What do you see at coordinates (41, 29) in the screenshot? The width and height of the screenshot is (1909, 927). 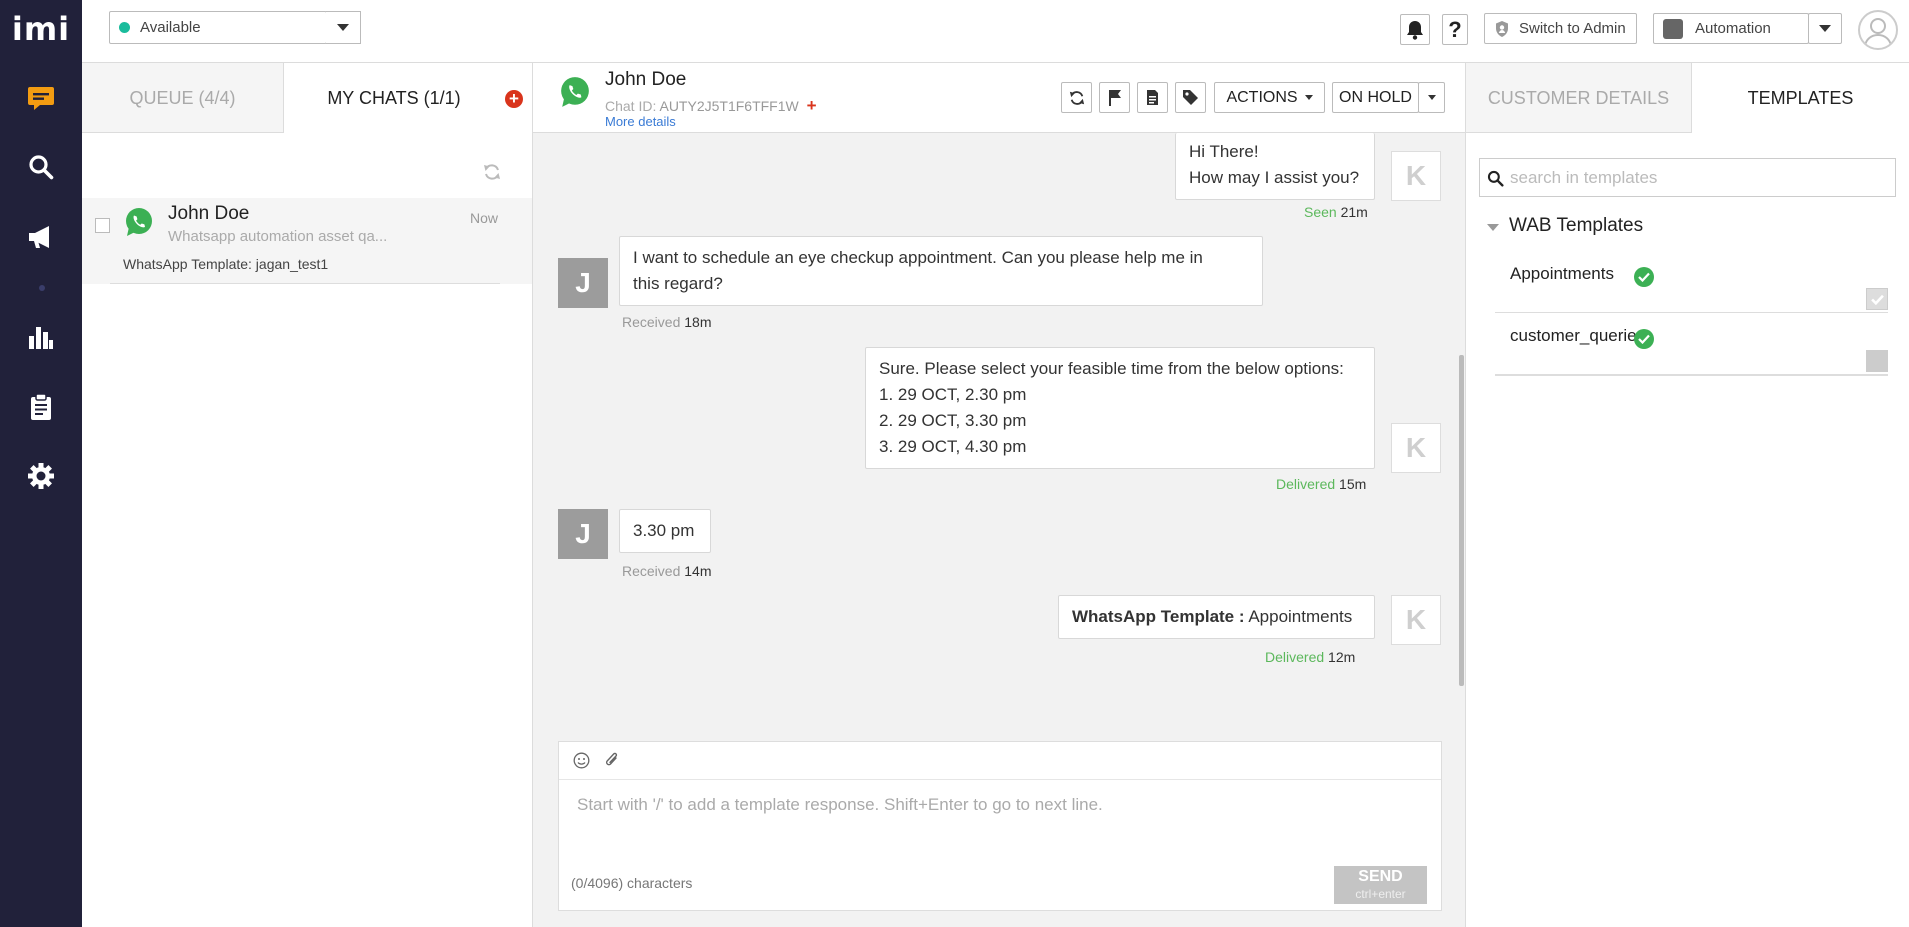 I see `imi-logo: imi` at bounding box center [41, 29].